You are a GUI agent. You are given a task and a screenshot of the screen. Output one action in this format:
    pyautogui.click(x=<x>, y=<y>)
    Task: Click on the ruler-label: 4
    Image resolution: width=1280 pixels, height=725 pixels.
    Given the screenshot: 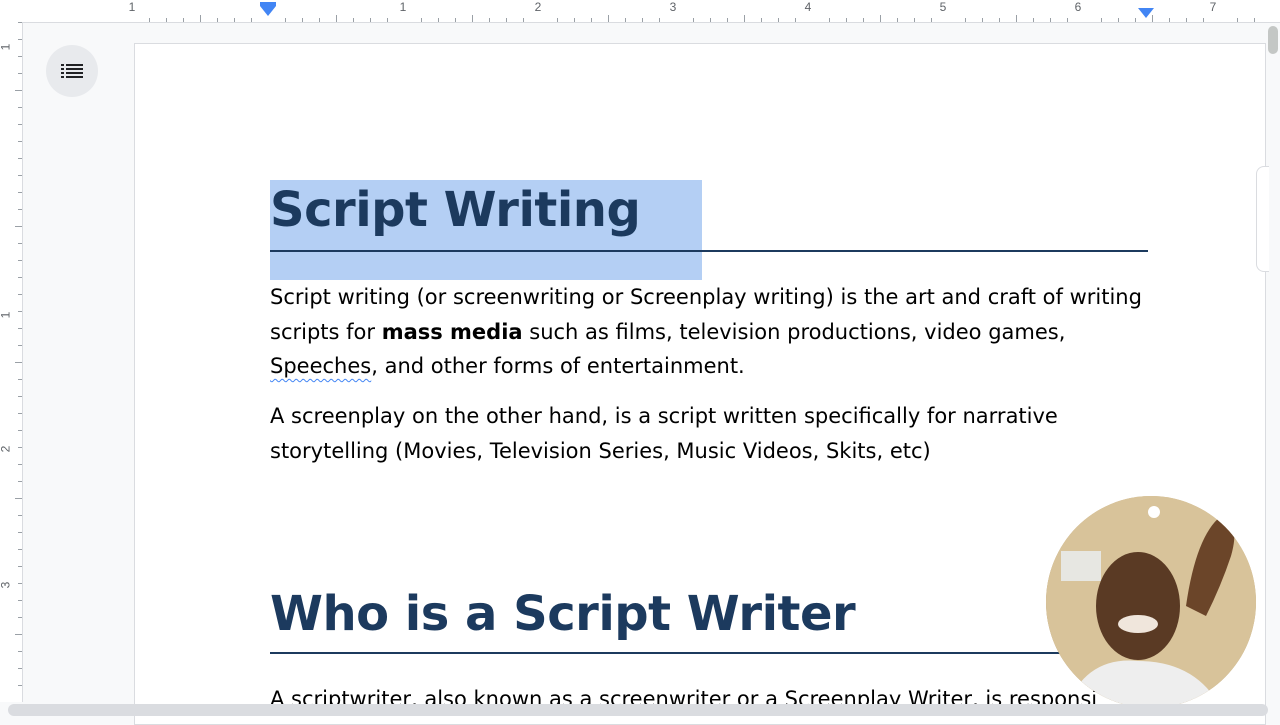 What is the action you would take?
    pyautogui.click(x=808, y=7)
    